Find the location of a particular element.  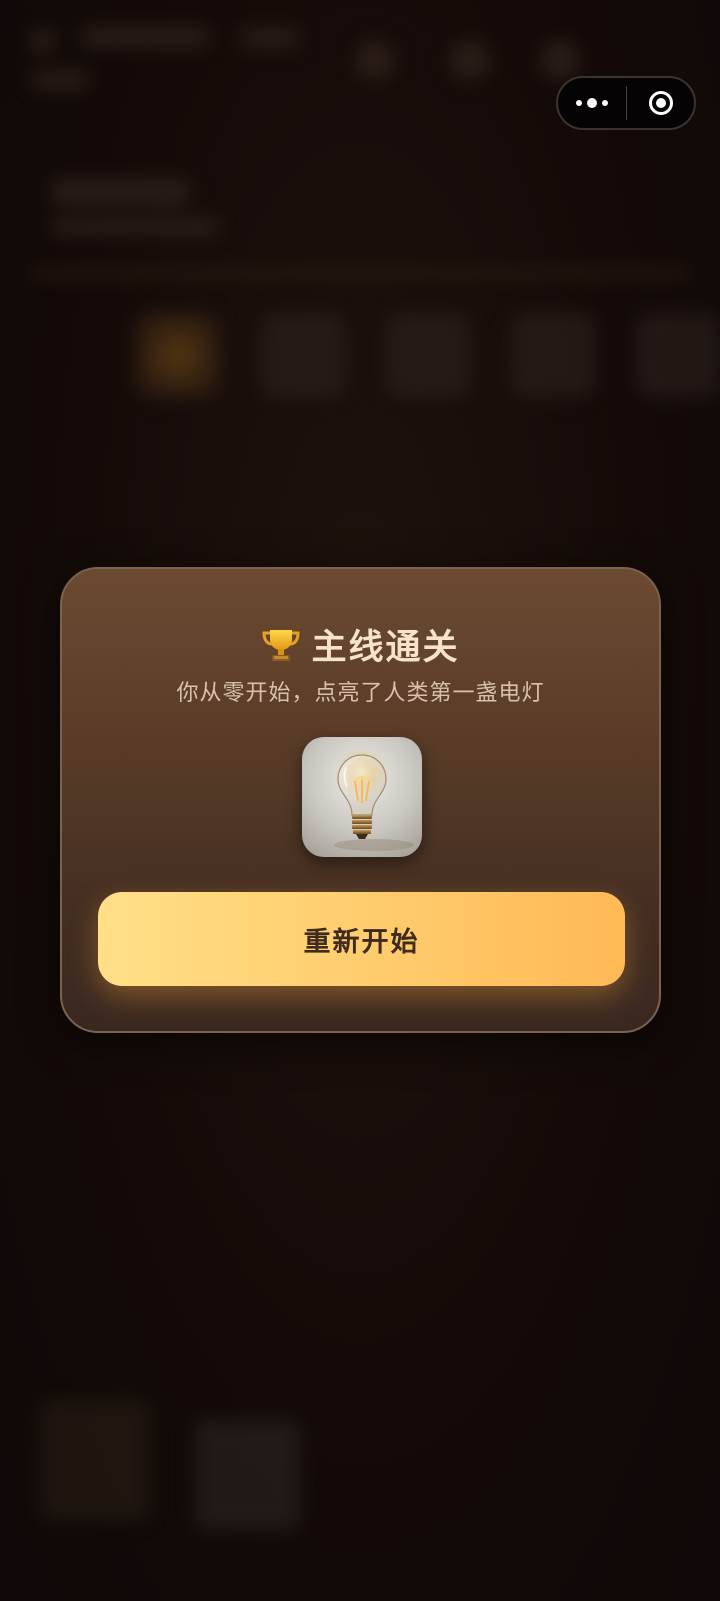

light-bulb-image is located at coordinates (362, 797).